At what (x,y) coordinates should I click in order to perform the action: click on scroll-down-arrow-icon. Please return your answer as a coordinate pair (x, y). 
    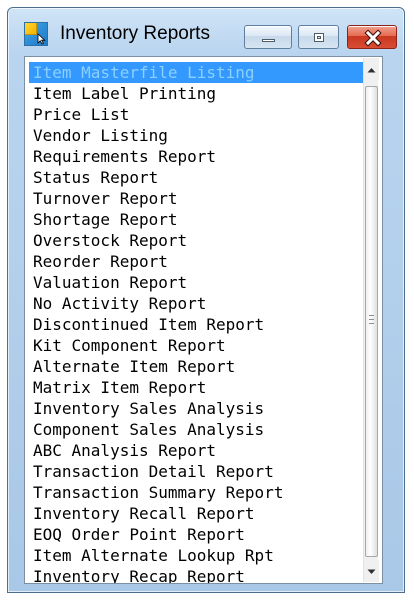
    Looking at the image, I should click on (371, 571).